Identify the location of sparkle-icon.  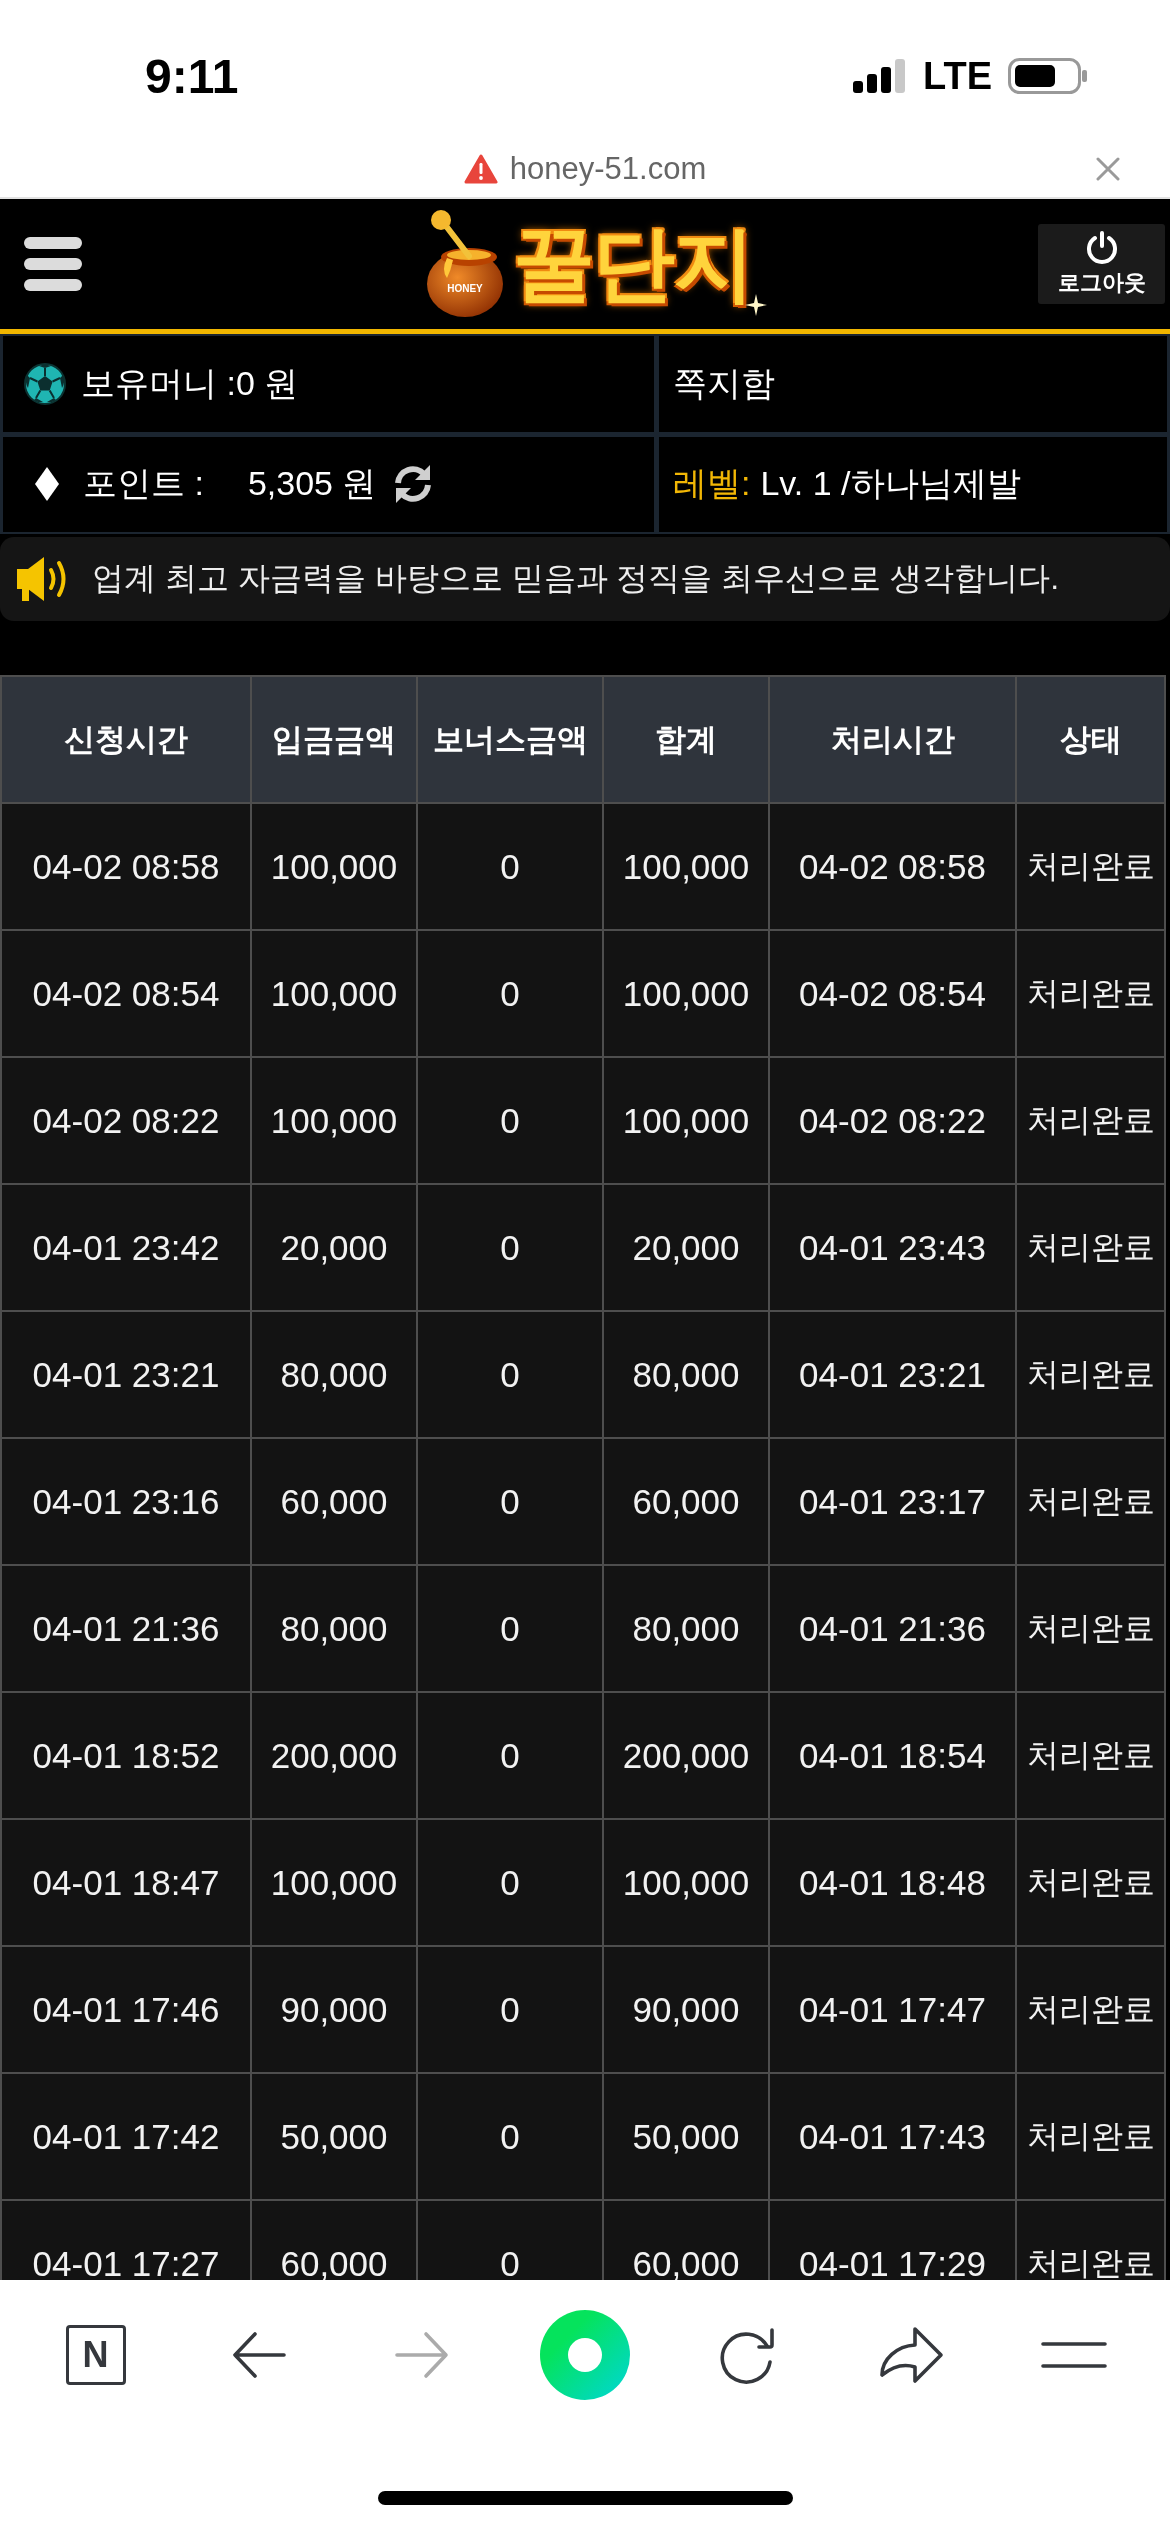
(755, 305).